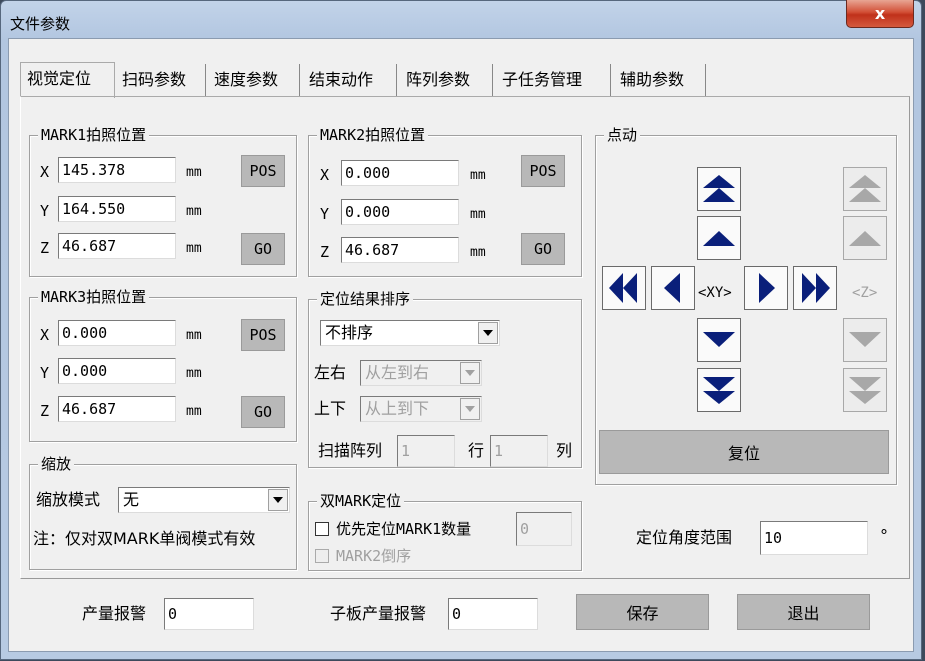  What do you see at coordinates (263, 171) in the screenshot?
I see `mark1-pos-button: POS` at bounding box center [263, 171].